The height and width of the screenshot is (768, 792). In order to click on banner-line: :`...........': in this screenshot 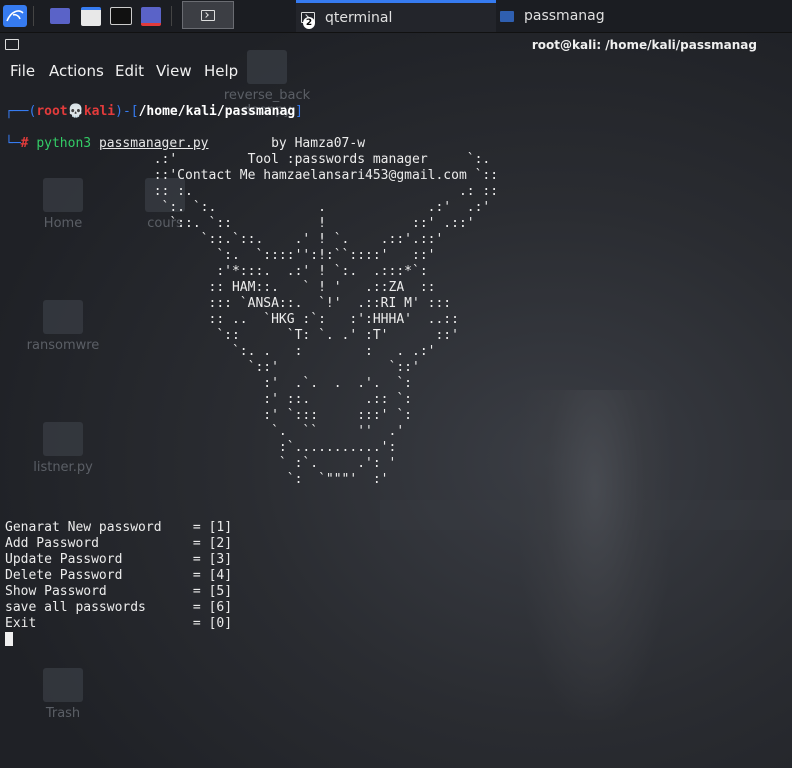, I will do `click(201, 447)`.